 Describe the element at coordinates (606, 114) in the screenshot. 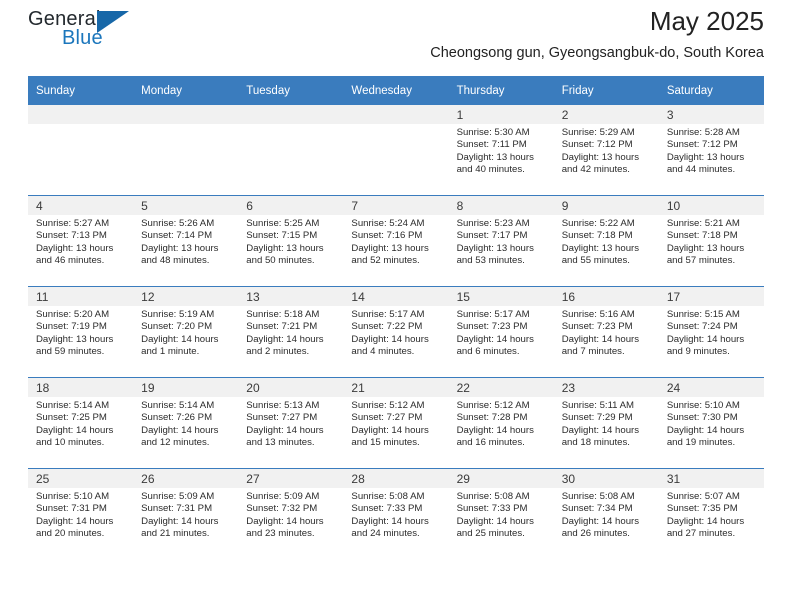

I see `day-number: 2` at that location.